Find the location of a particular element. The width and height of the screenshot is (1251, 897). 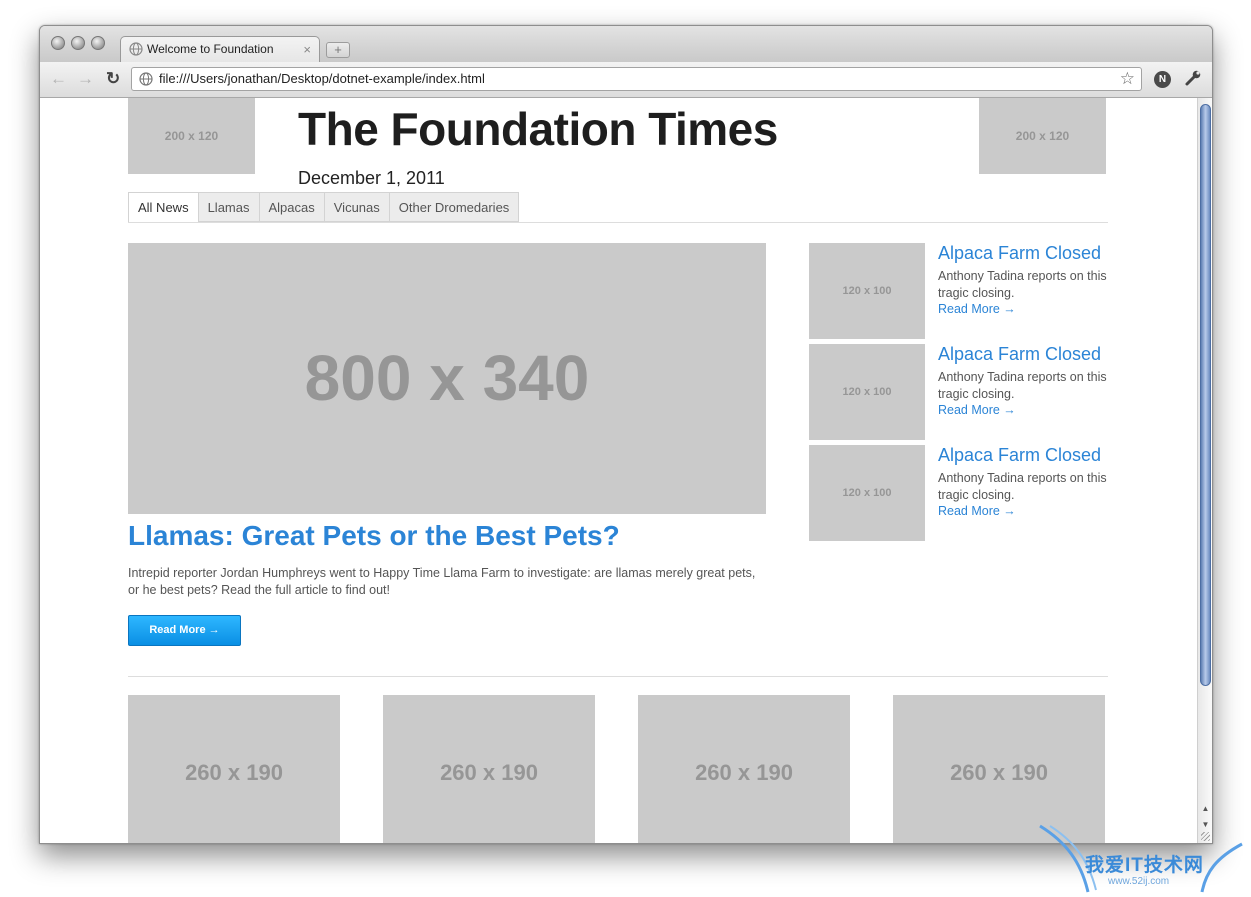

scrollbar-thumb is located at coordinates (1205, 395).